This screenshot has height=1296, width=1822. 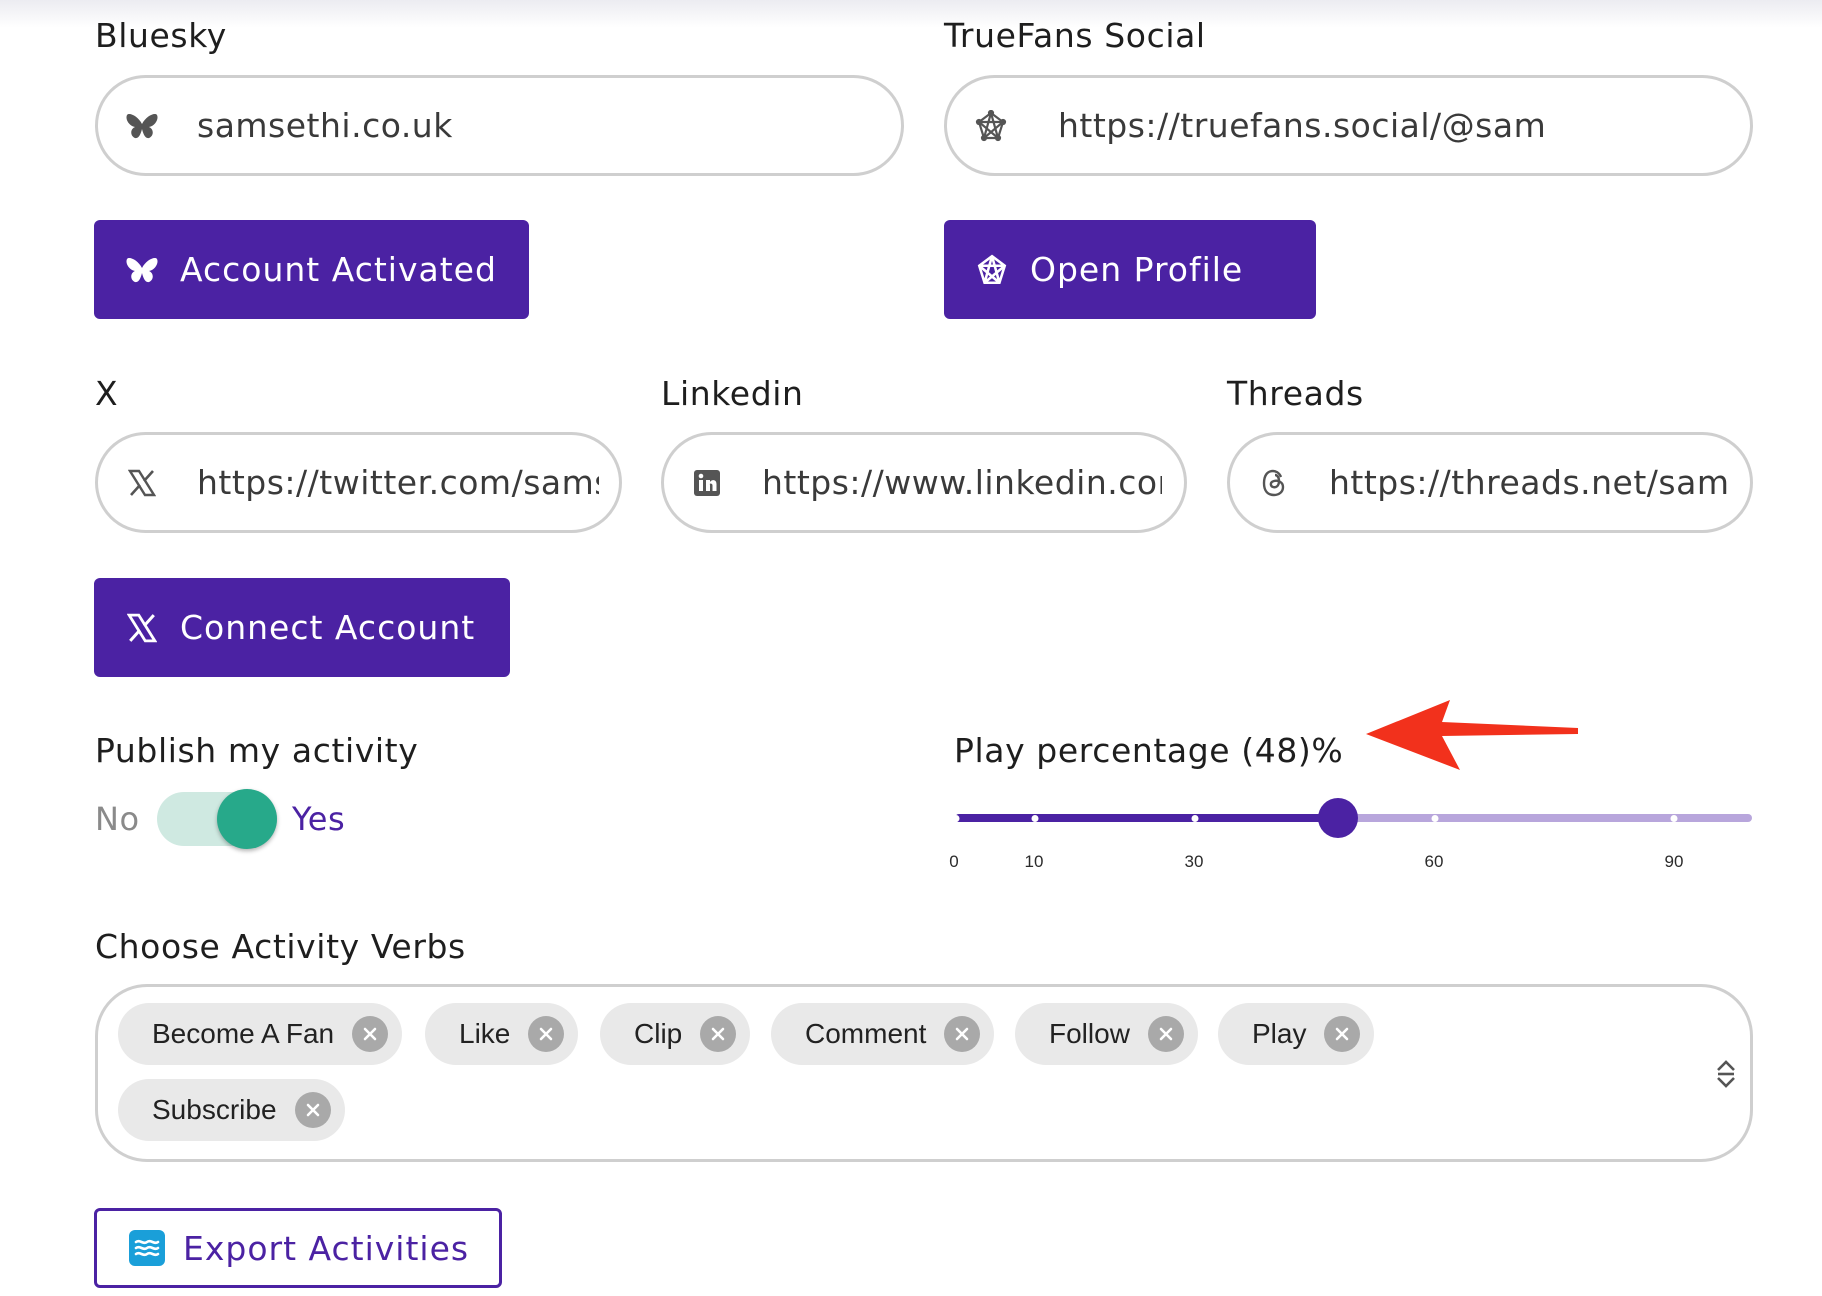 I want to click on export-activities-button: Export Activities, so click(x=298, y=1248).